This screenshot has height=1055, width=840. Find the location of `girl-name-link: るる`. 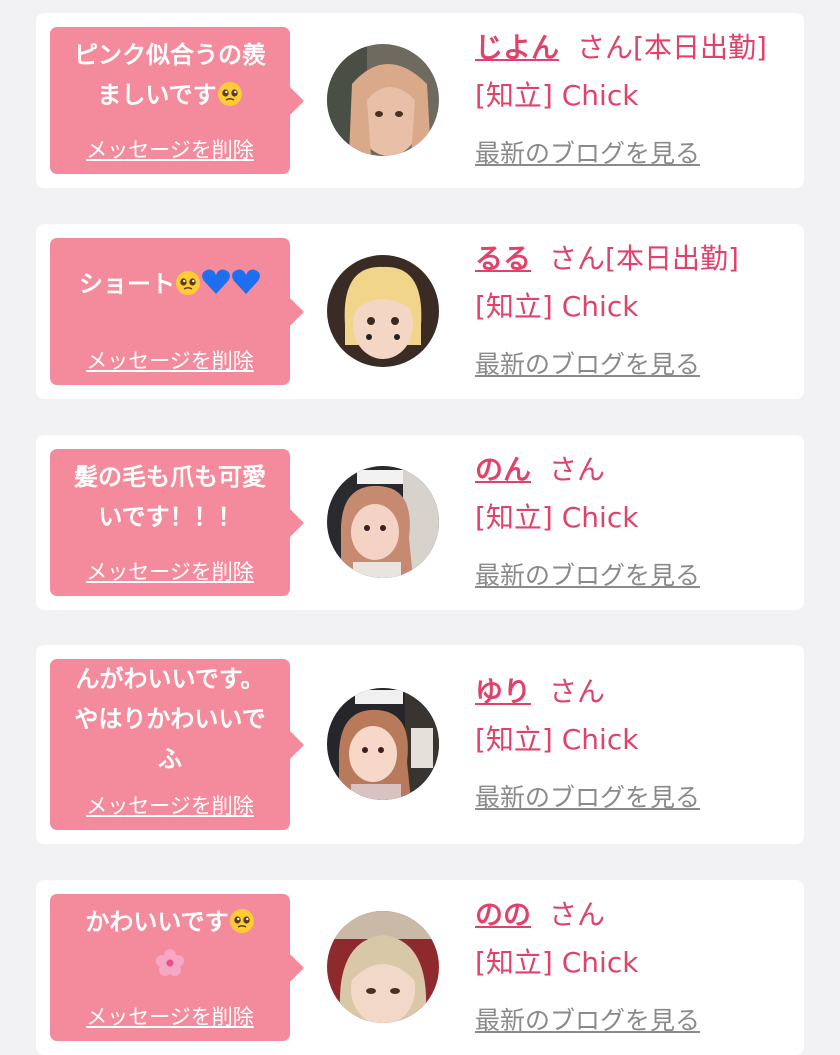

girl-name-link: るる is located at coordinates (503, 258).